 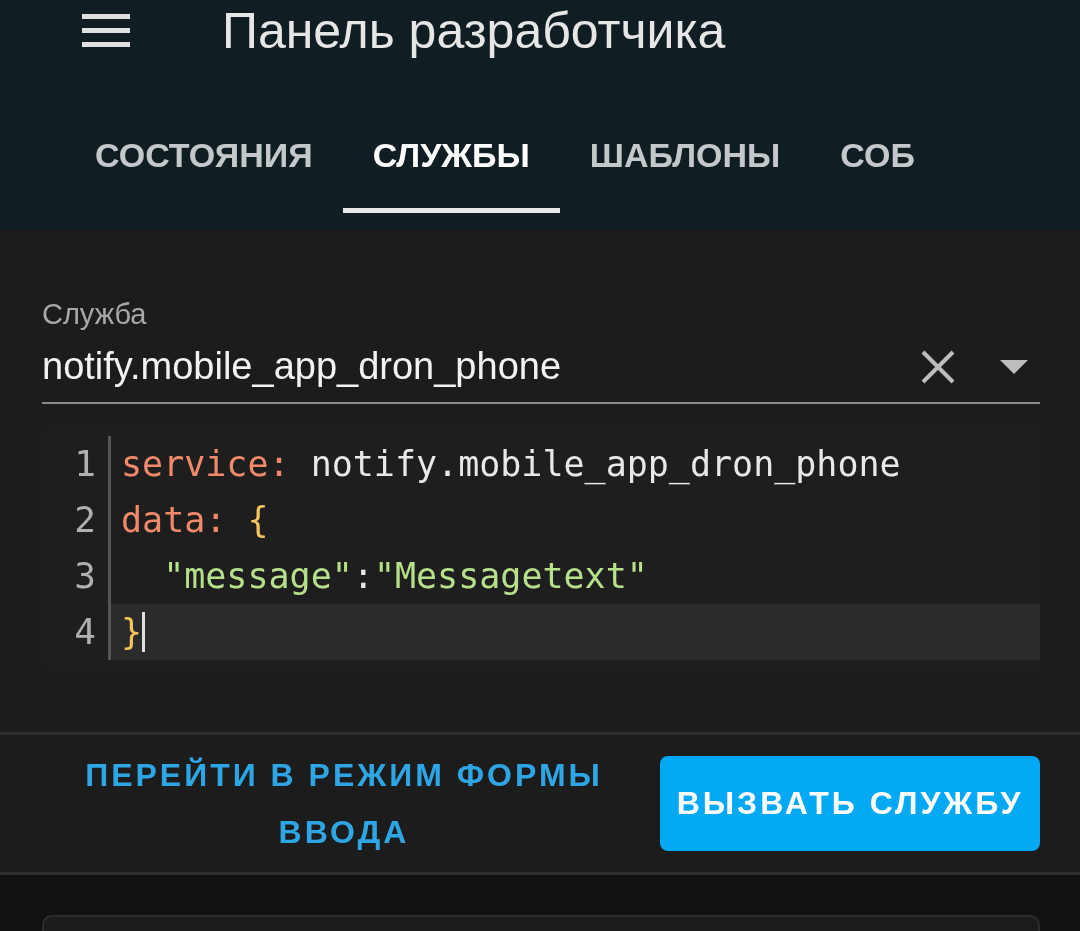 I want to click on caret-icon, so click(x=1014, y=366).